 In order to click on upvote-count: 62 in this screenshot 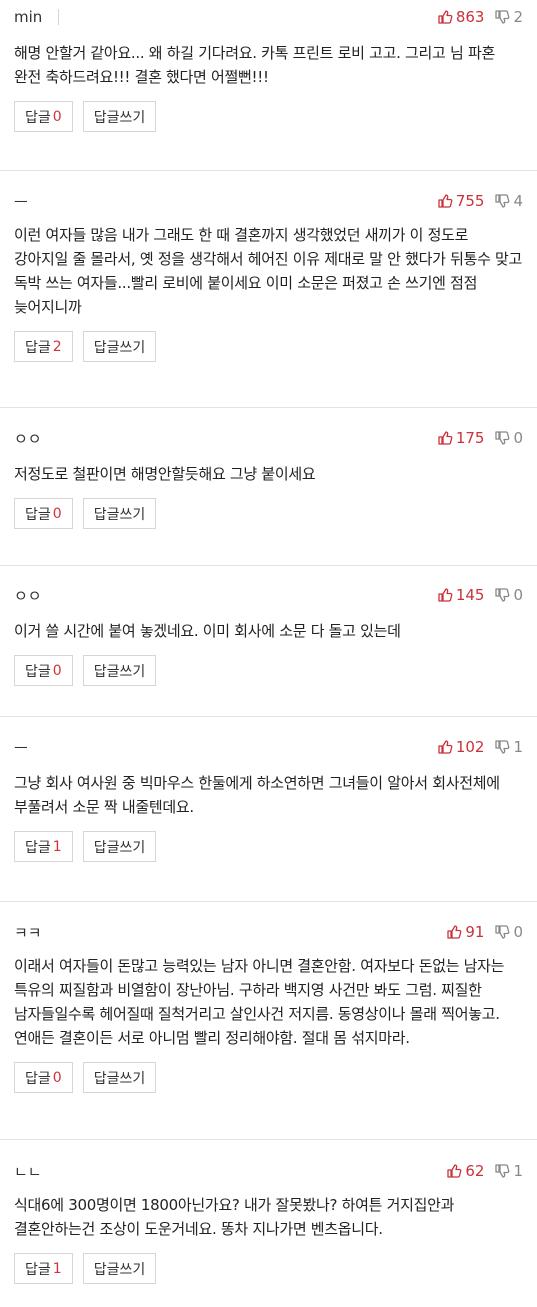, I will do `click(475, 1171)`.